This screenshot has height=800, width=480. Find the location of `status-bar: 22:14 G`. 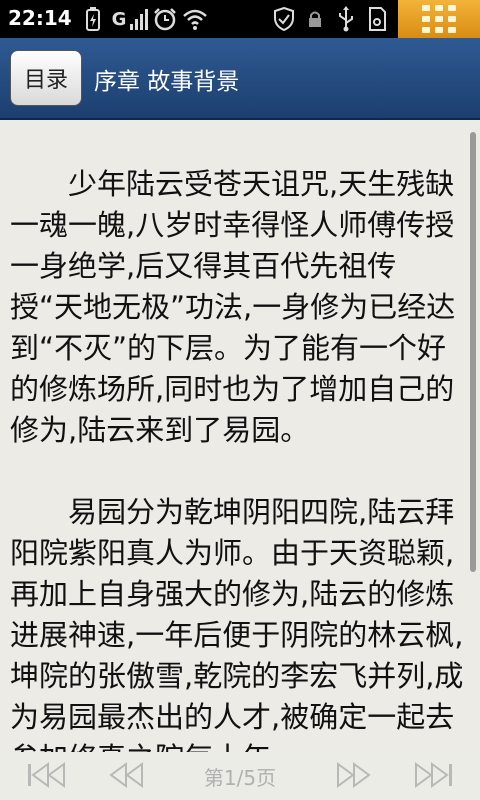

status-bar: 22:14 G is located at coordinates (240, 19).